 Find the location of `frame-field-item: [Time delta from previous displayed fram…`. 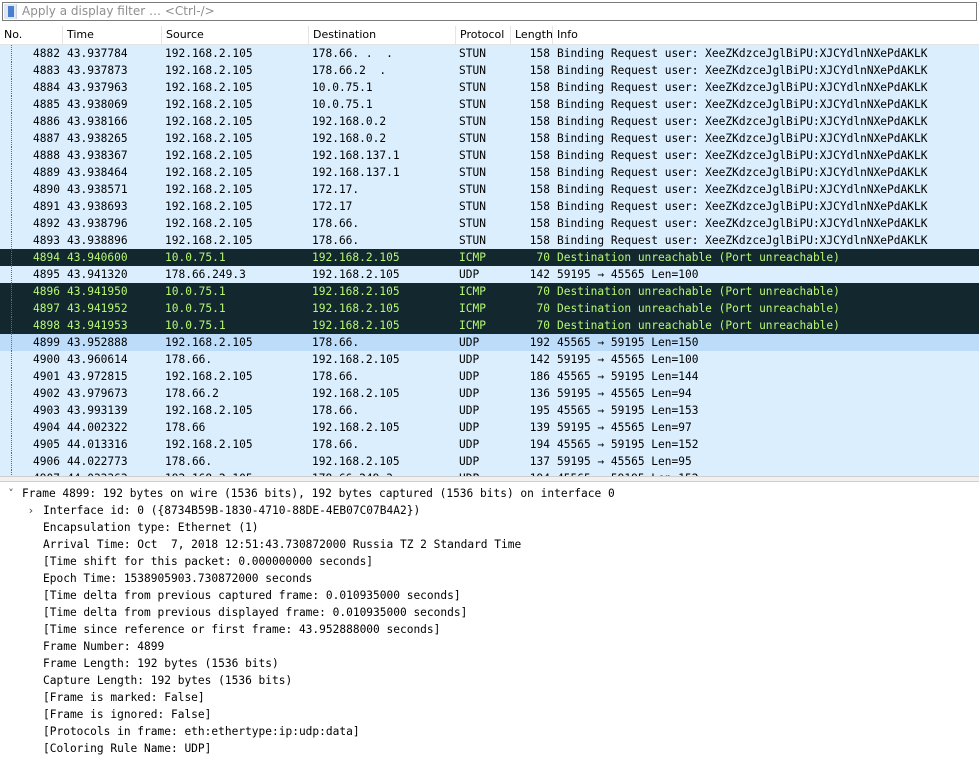

frame-field-item: [Time delta from previous displayed fram… is located at coordinates (489, 612).